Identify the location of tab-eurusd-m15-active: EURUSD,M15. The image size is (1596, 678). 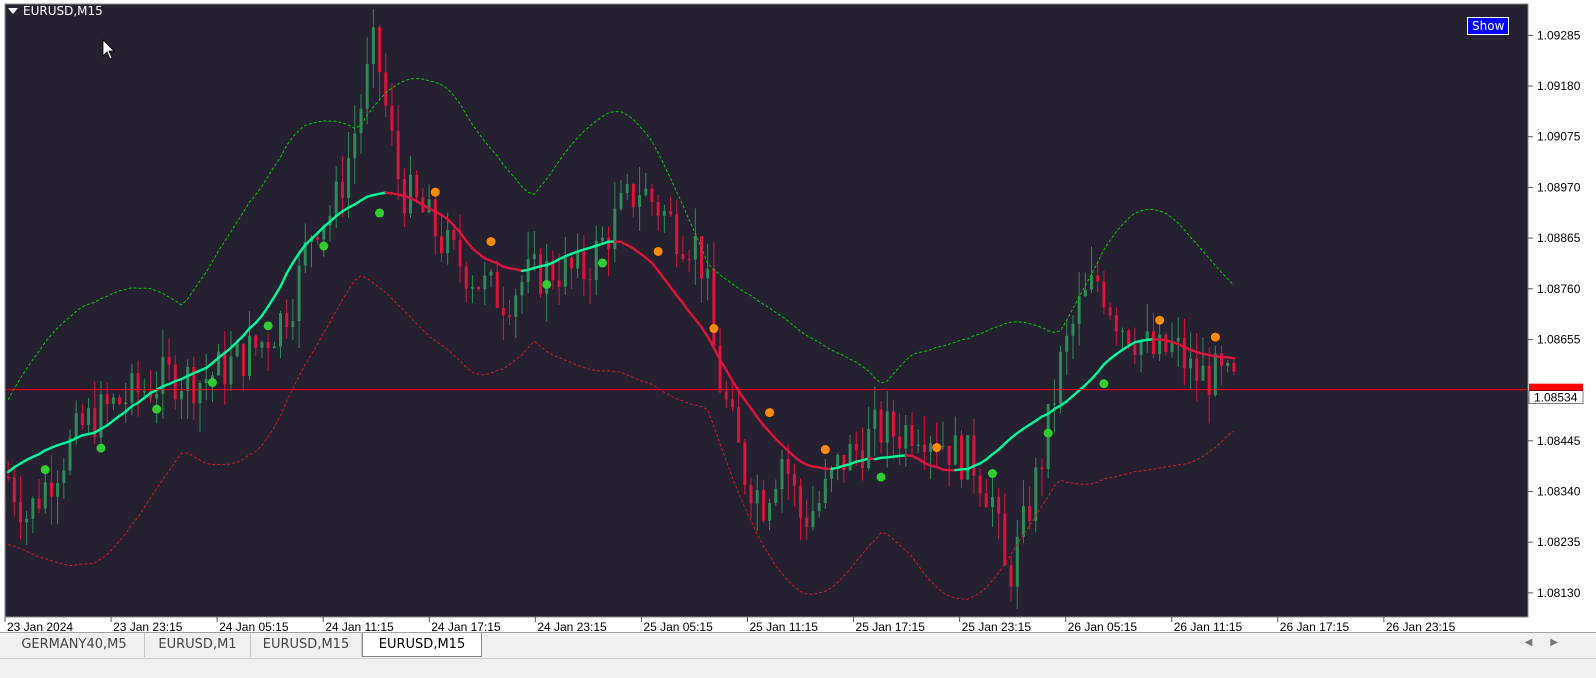
(422, 645).